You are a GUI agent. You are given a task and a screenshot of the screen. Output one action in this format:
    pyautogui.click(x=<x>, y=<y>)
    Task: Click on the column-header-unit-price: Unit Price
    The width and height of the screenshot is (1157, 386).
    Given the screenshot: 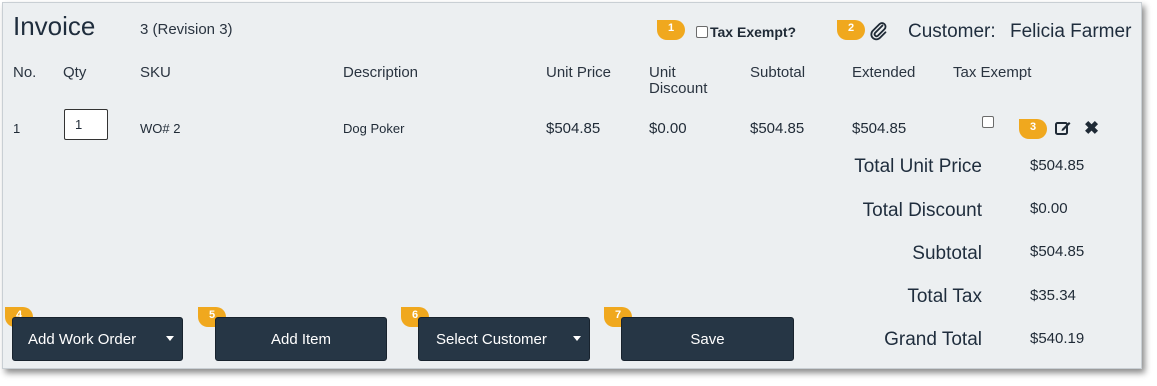 What is the action you would take?
    pyautogui.click(x=579, y=72)
    